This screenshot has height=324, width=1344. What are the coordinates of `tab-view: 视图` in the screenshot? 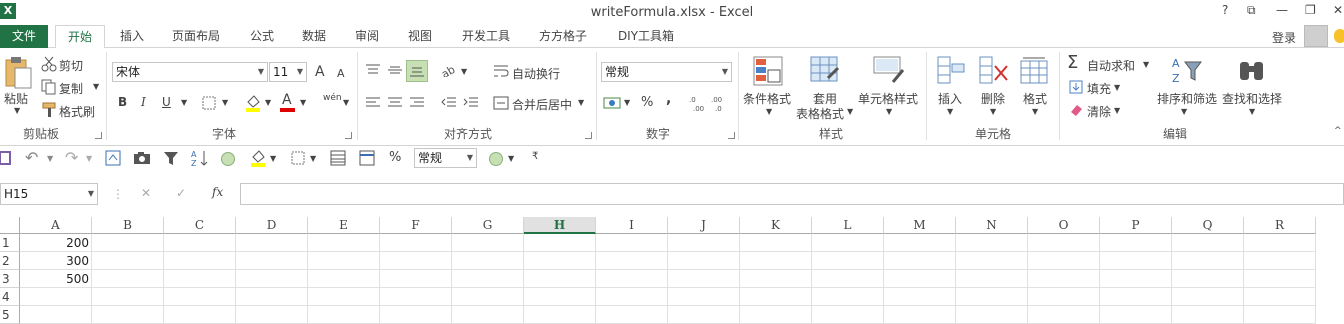 It's located at (420, 36).